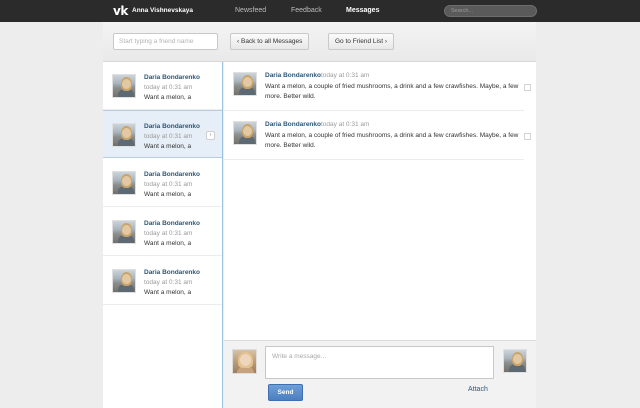  I want to click on chevron-left-icon: ‹, so click(238, 41).